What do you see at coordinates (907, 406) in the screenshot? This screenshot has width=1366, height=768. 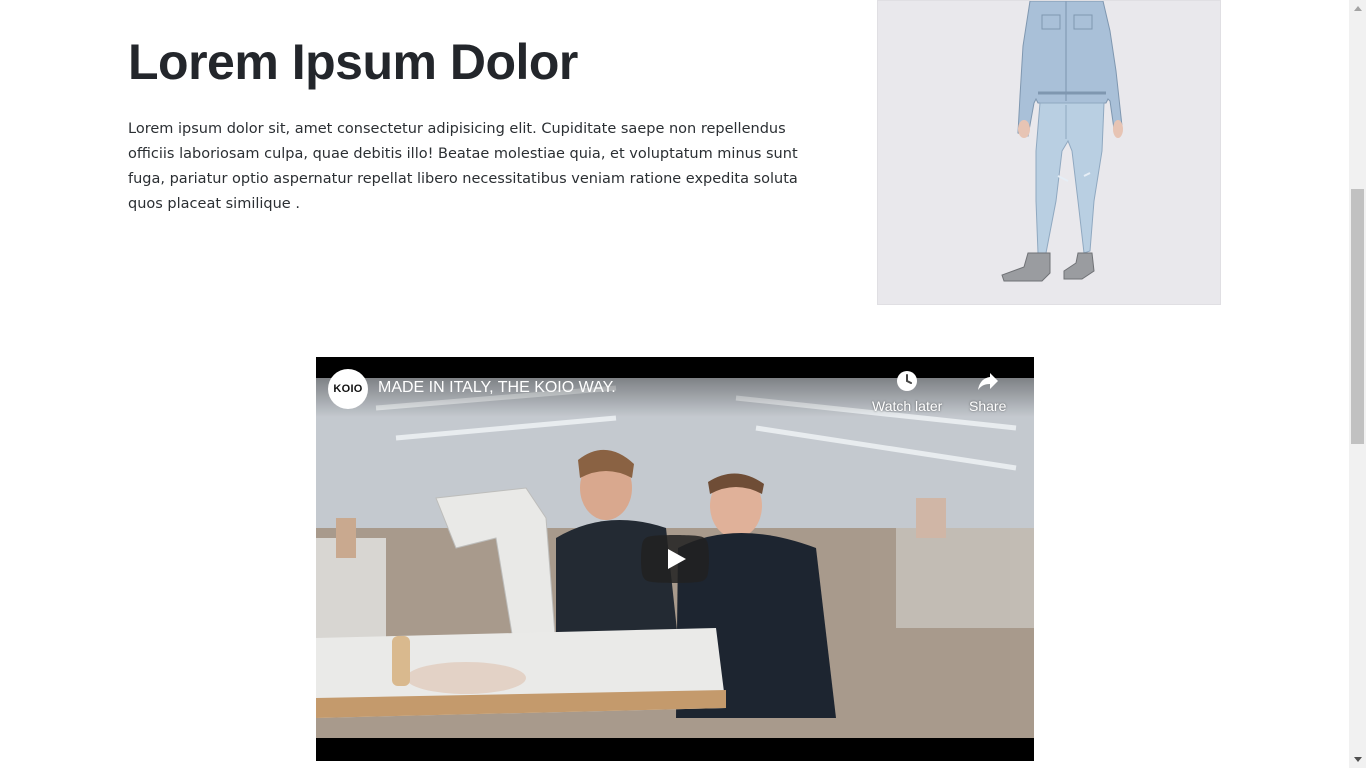 I see `watch-later-label: Watch later` at bounding box center [907, 406].